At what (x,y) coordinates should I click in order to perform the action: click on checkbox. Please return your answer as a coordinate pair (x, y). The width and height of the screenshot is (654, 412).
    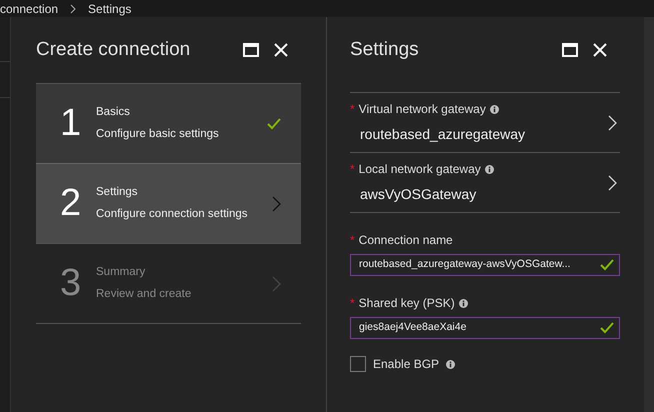
    Looking at the image, I should click on (358, 364).